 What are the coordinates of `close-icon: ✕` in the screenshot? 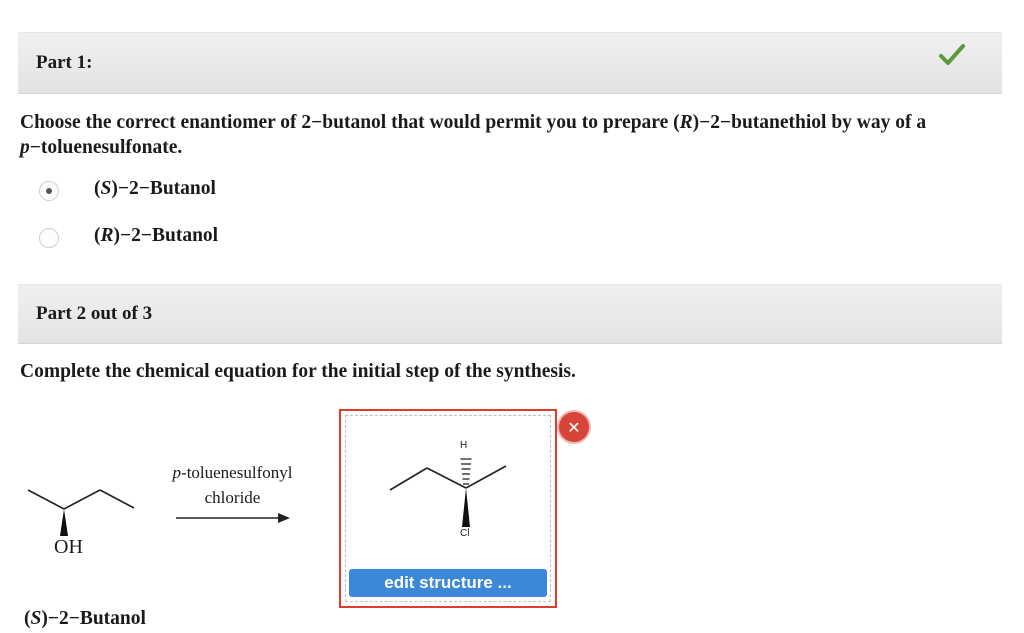 It's located at (574, 427).